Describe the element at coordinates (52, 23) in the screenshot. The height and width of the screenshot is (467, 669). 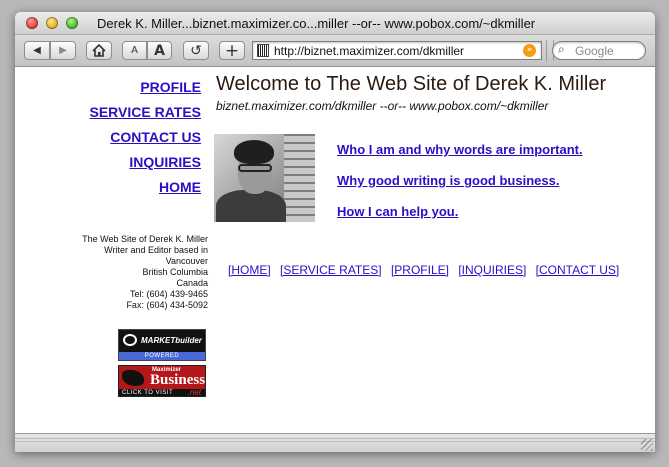
I see `minimize-window-button` at that location.